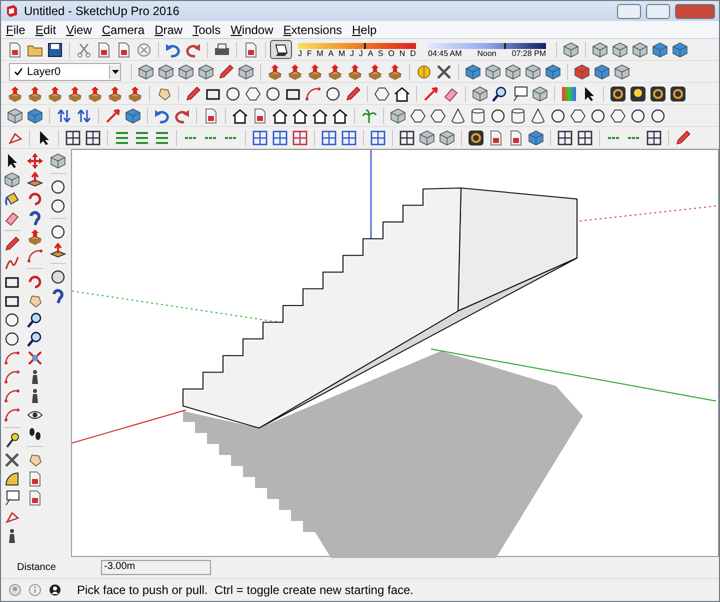 This screenshot has width=720, height=602. Describe the element at coordinates (658, 11) in the screenshot. I see `maximize-button` at that location.